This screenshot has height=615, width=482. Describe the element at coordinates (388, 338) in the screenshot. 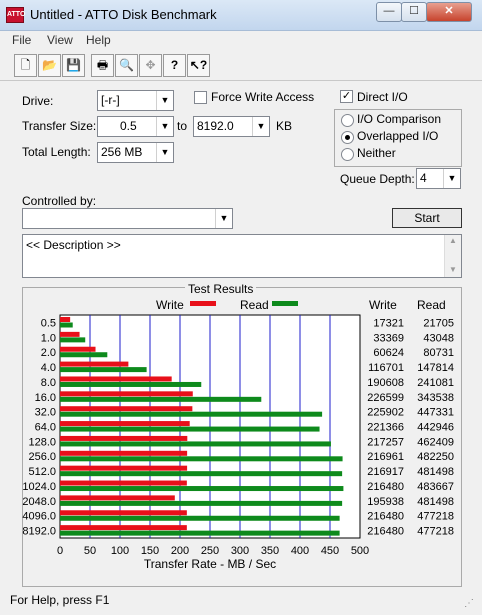

I see `write-value: 33369` at that location.